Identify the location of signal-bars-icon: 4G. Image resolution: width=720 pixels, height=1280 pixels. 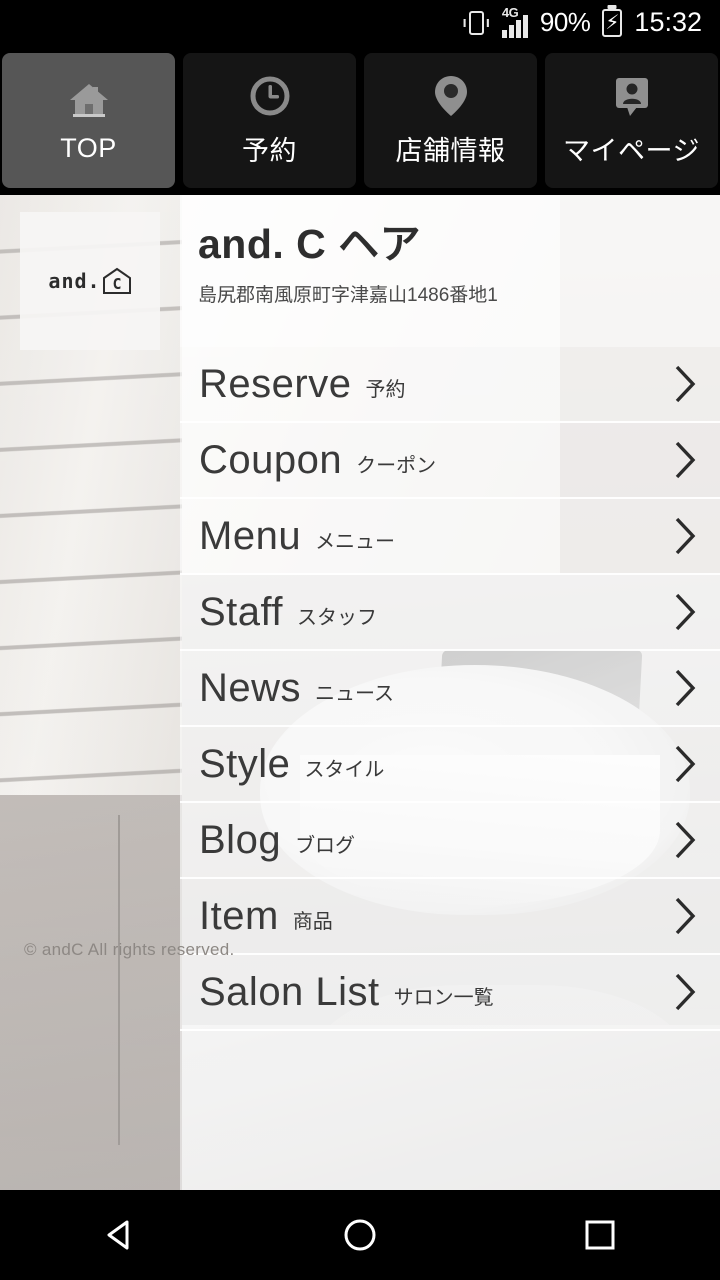
(514, 21).